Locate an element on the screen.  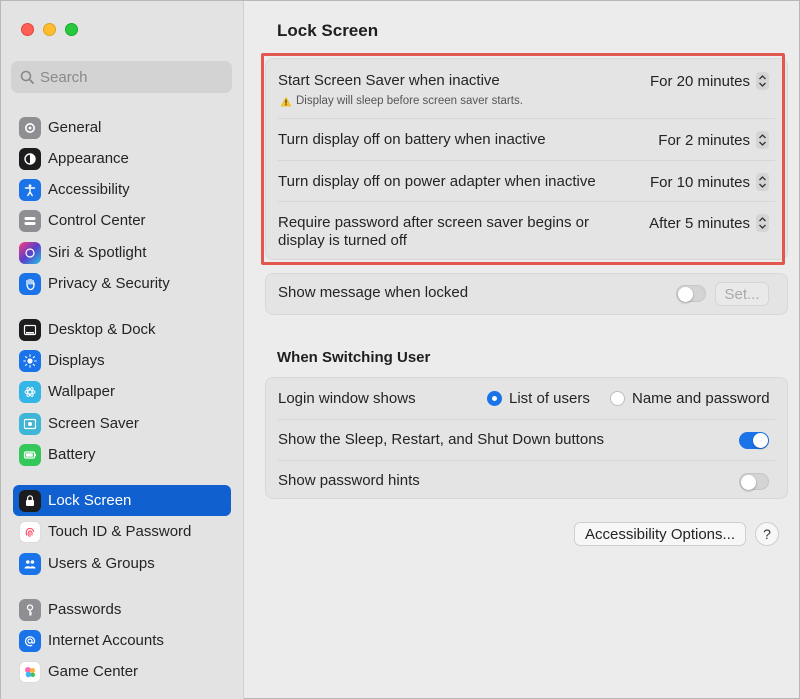
help-button: ? is located at coordinates (767, 534).